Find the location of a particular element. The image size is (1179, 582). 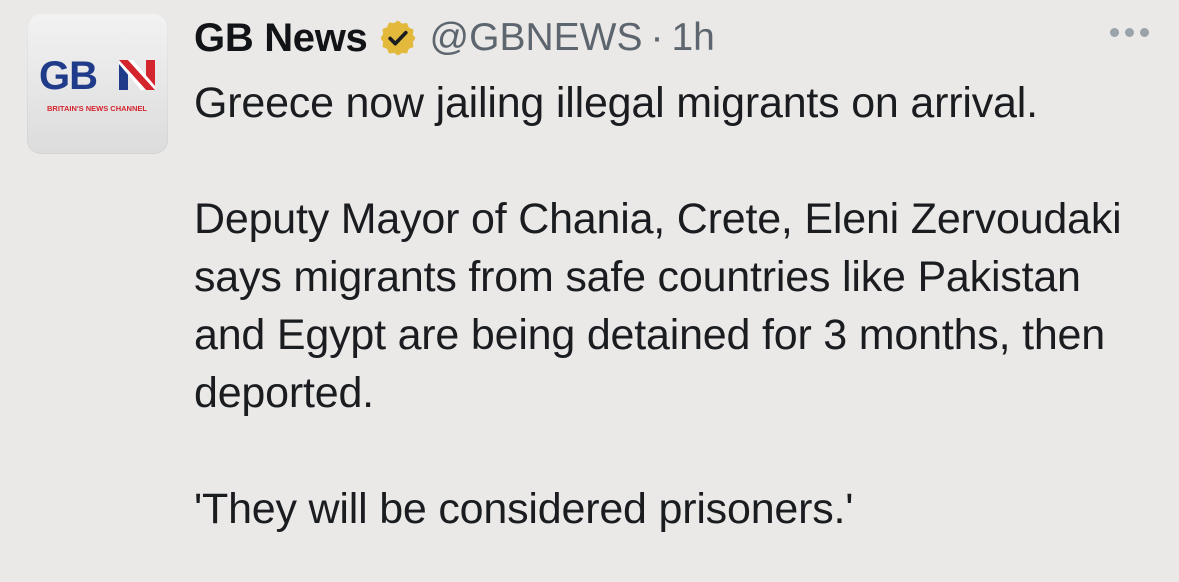

verified-badge-icon is located at coordinates (398, 38).